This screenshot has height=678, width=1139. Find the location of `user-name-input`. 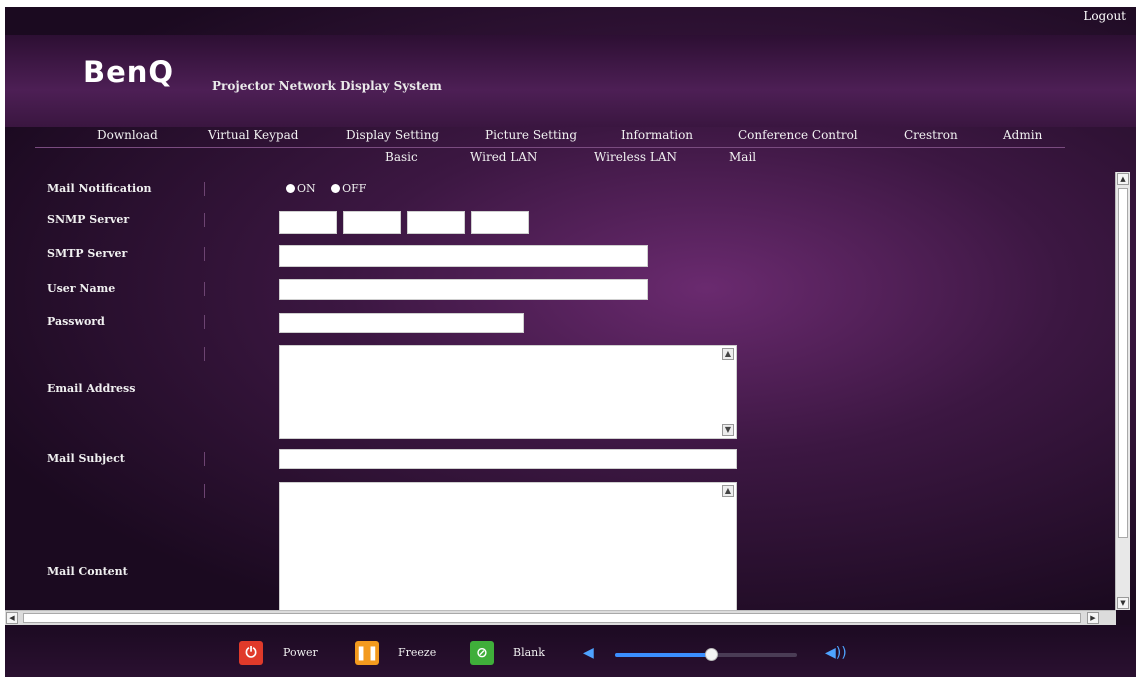

user-name-input is located at coordinates (463, 289).